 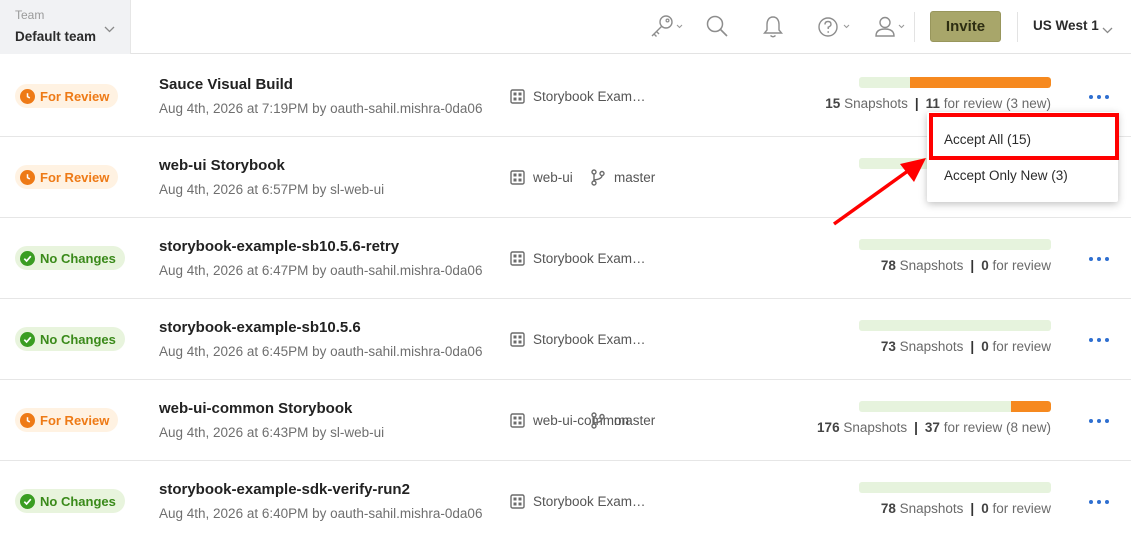 I want to click on accept-actions-menu: Accept All (15) Accept Only New (3), so click(x=1022, y=157).